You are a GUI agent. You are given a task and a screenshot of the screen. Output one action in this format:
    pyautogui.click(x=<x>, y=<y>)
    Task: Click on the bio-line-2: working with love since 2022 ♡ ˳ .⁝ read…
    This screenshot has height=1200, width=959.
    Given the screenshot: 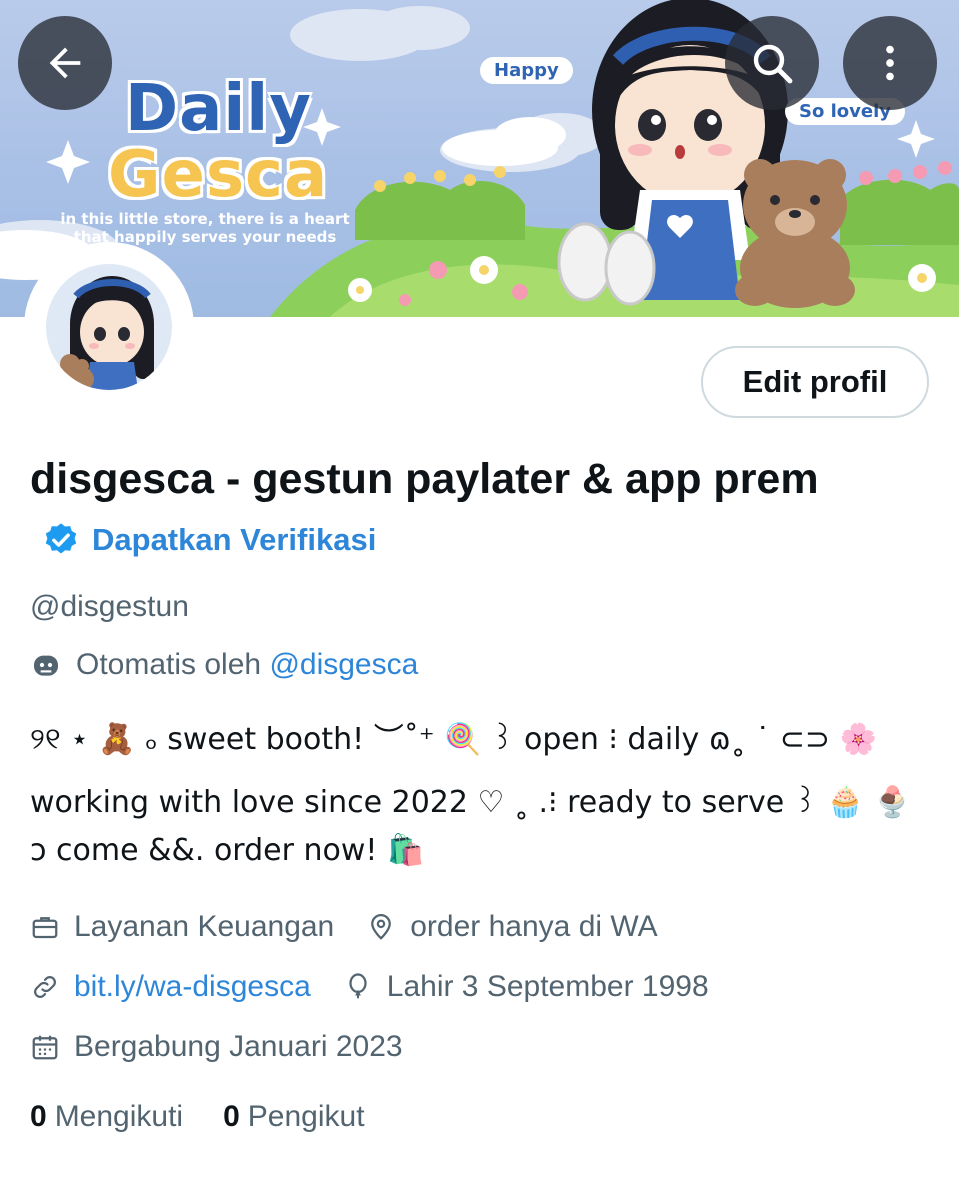 What is the action you would take?
    pyautogui.click(x=470, y=802)
    